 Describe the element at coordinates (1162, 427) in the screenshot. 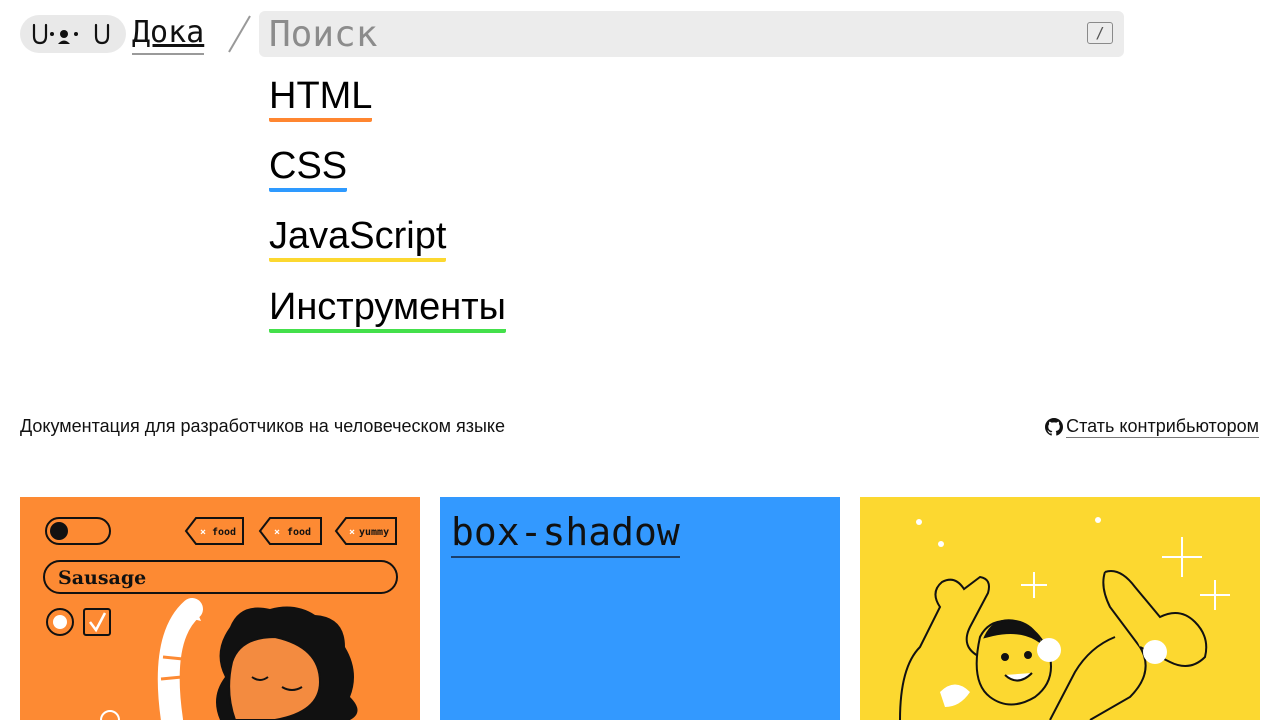

I see `contribute-label: Стать контрибьютором` at that location.